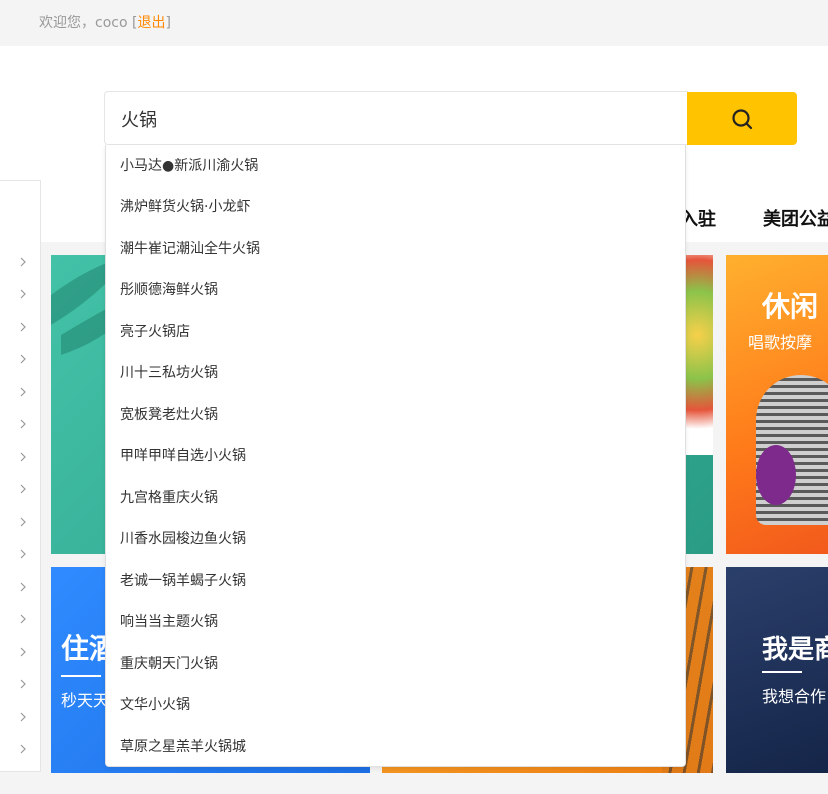 Image resolution: width=828 pixels, height=794 pixels. I want to click on banner-leisure: 休闲 唱歌按摩, so click(777, 404).